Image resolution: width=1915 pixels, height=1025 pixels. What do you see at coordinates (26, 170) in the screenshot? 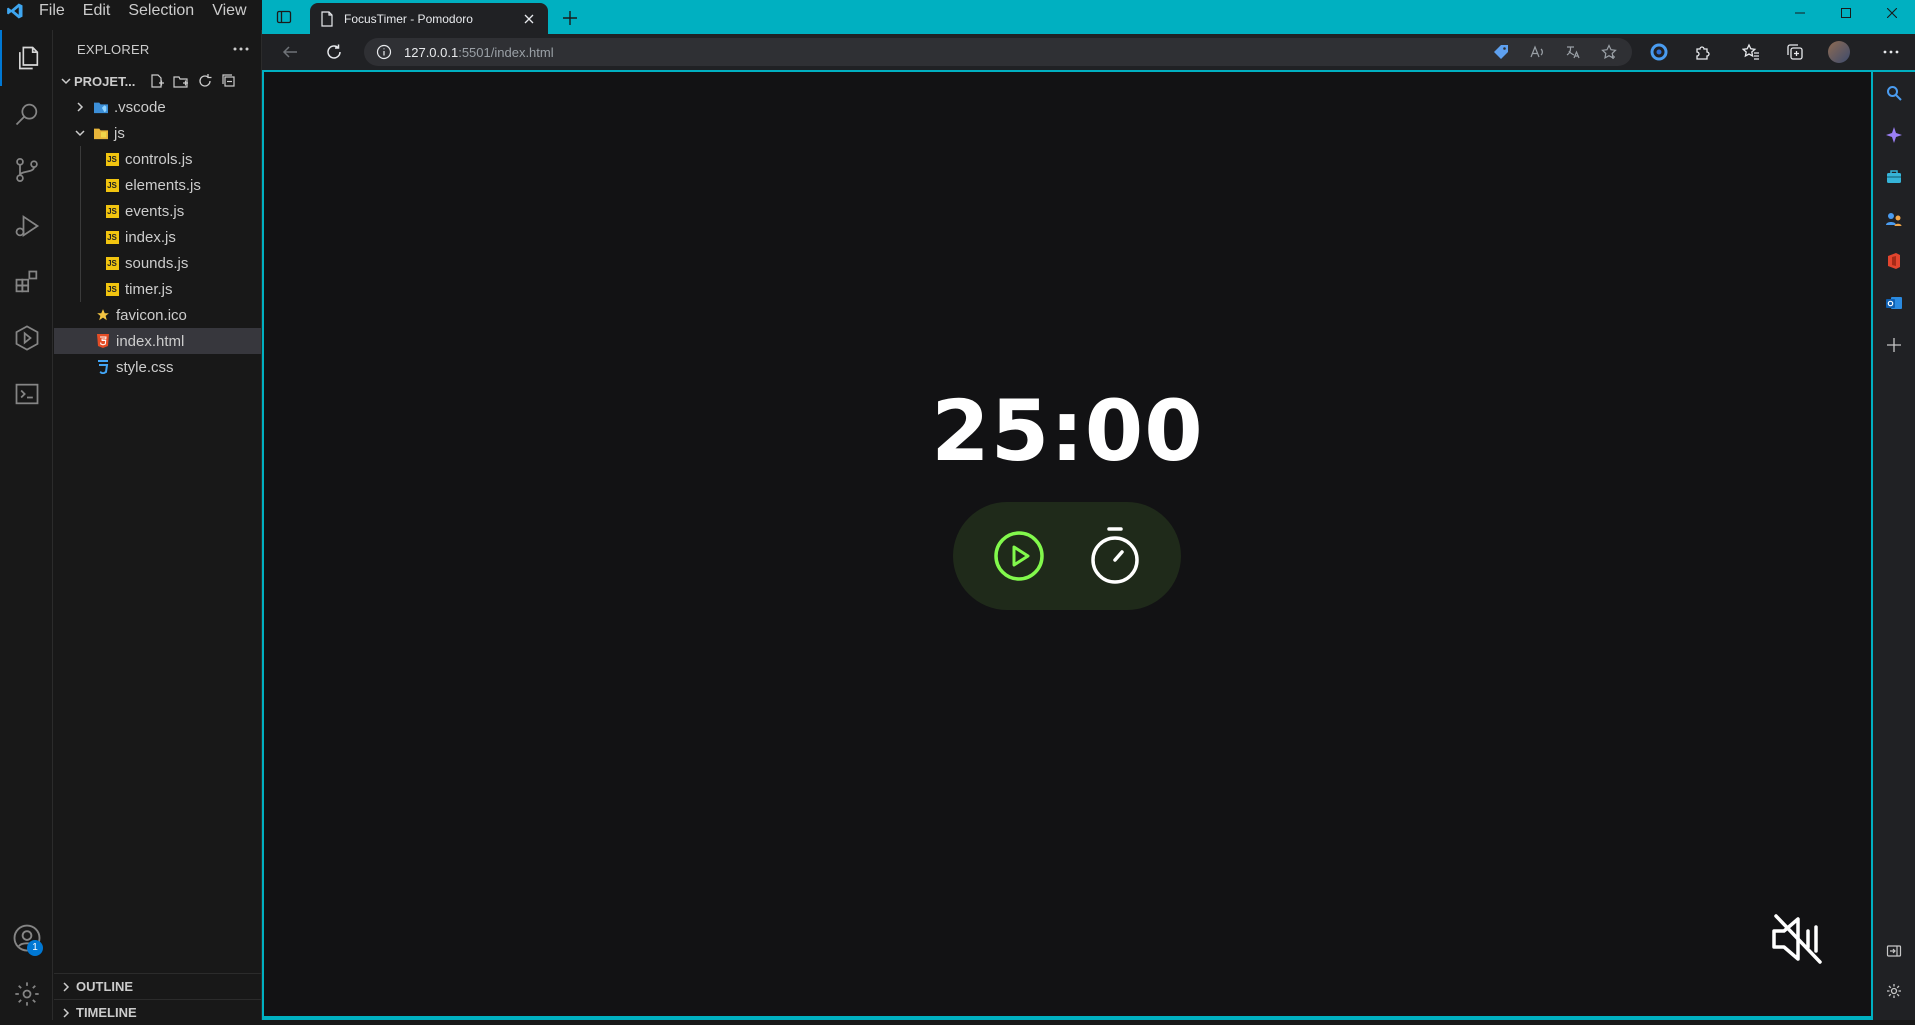
I see `source-control-icon` at bounding box center [26, 170].